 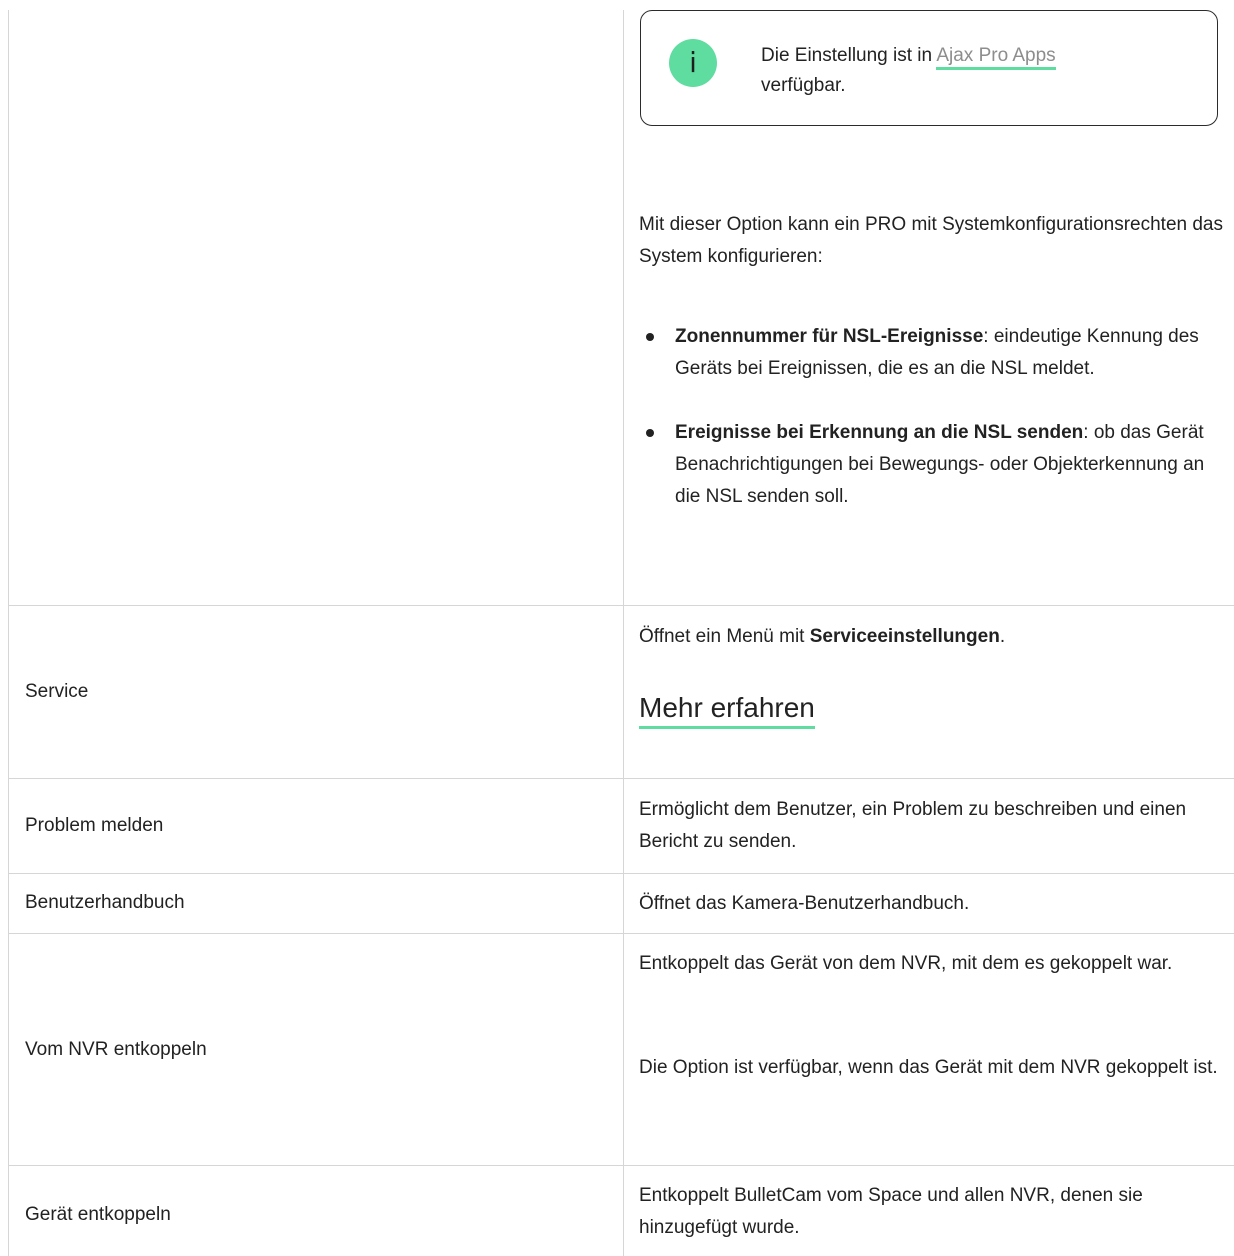 What do you see at coordinates (803, 85) in the screenshot?
I see `info-note-text-after: verfügbar.` at bounding box center [803, 85].